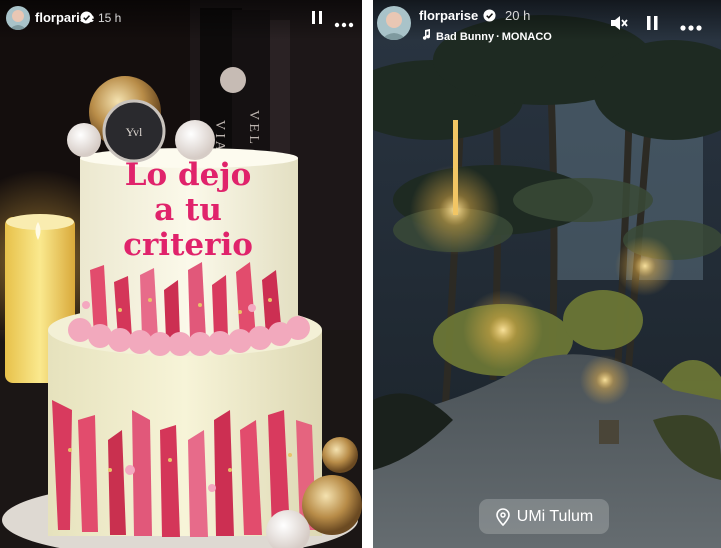 The image size is (721, 548). Describe the element at coordinates (555, 516) in the screenshot. I see `location-label: UMi Tulum` at that location.